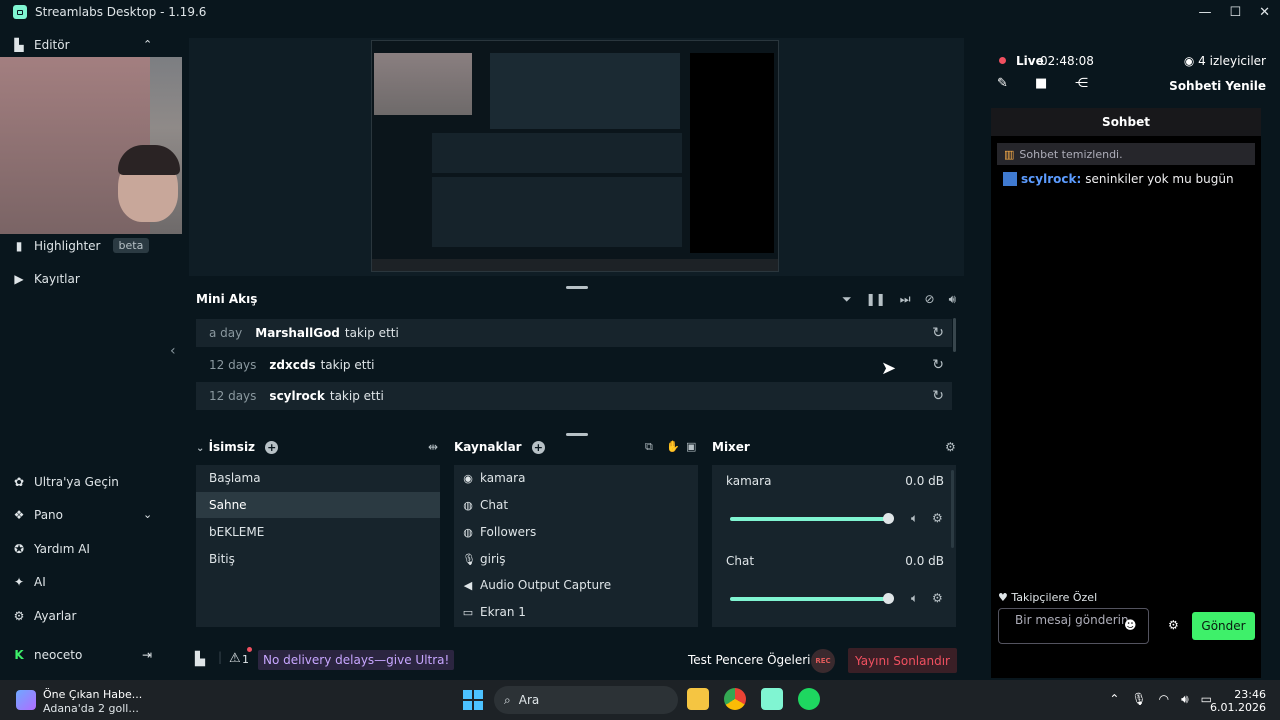  What do you see at coordinates (924, 561) in the screenshot?
I see `mixer-channel-db: 0.0 dB` at bounding box center [924, 561].